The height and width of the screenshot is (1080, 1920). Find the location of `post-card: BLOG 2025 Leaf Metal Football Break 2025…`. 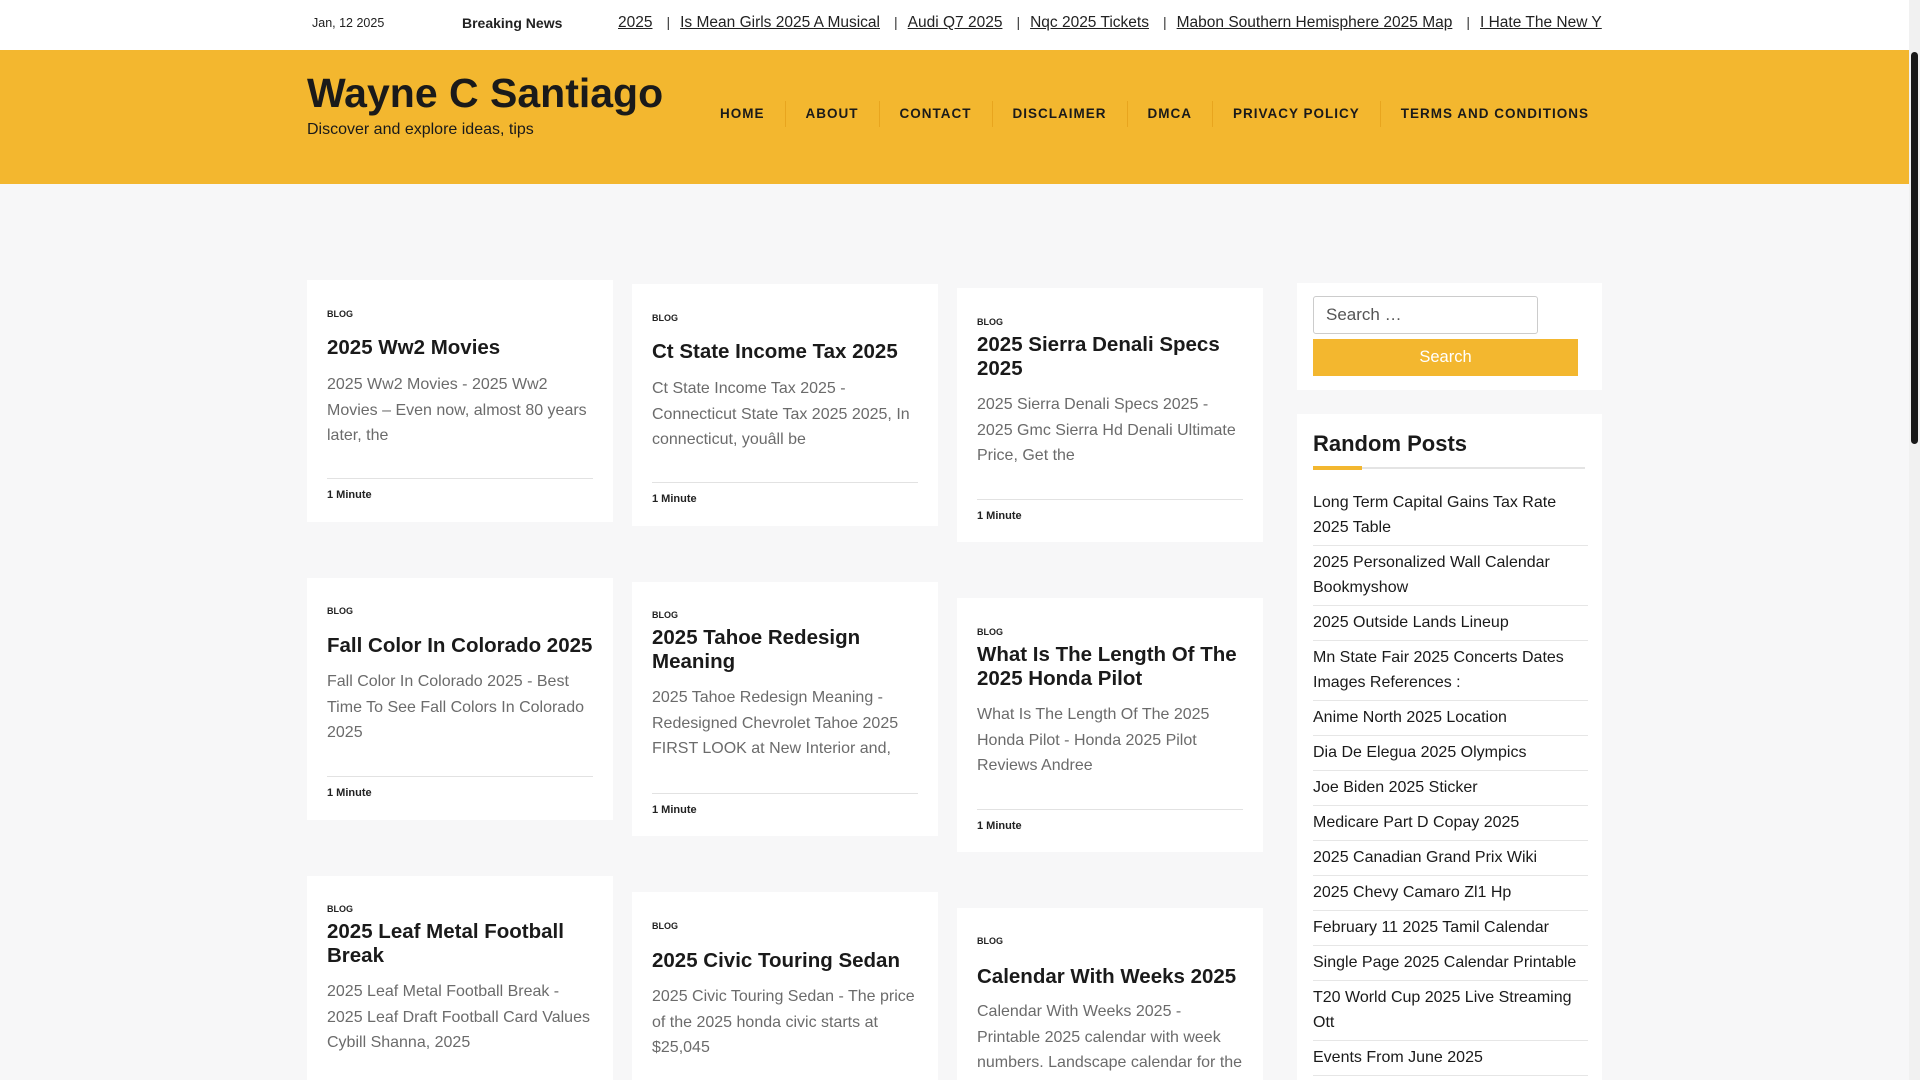

post-card: BLOG 2025 Leaf Metal Football Break 2025… is located at coordinates (460, 978).